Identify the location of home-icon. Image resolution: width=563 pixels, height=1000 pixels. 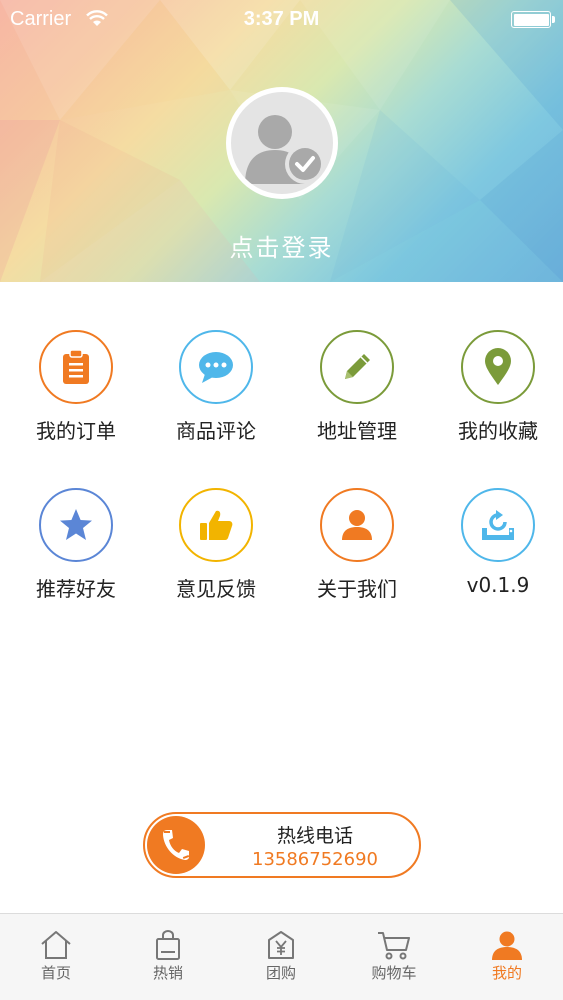
(56, 945).